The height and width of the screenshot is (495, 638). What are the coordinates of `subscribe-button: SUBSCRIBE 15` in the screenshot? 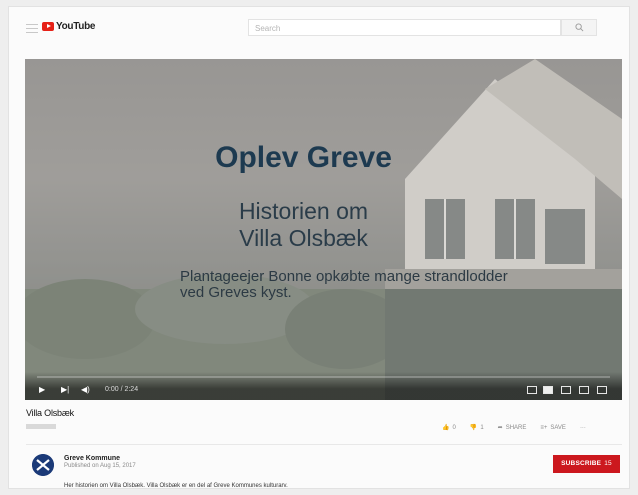 It's located at (586, 464).